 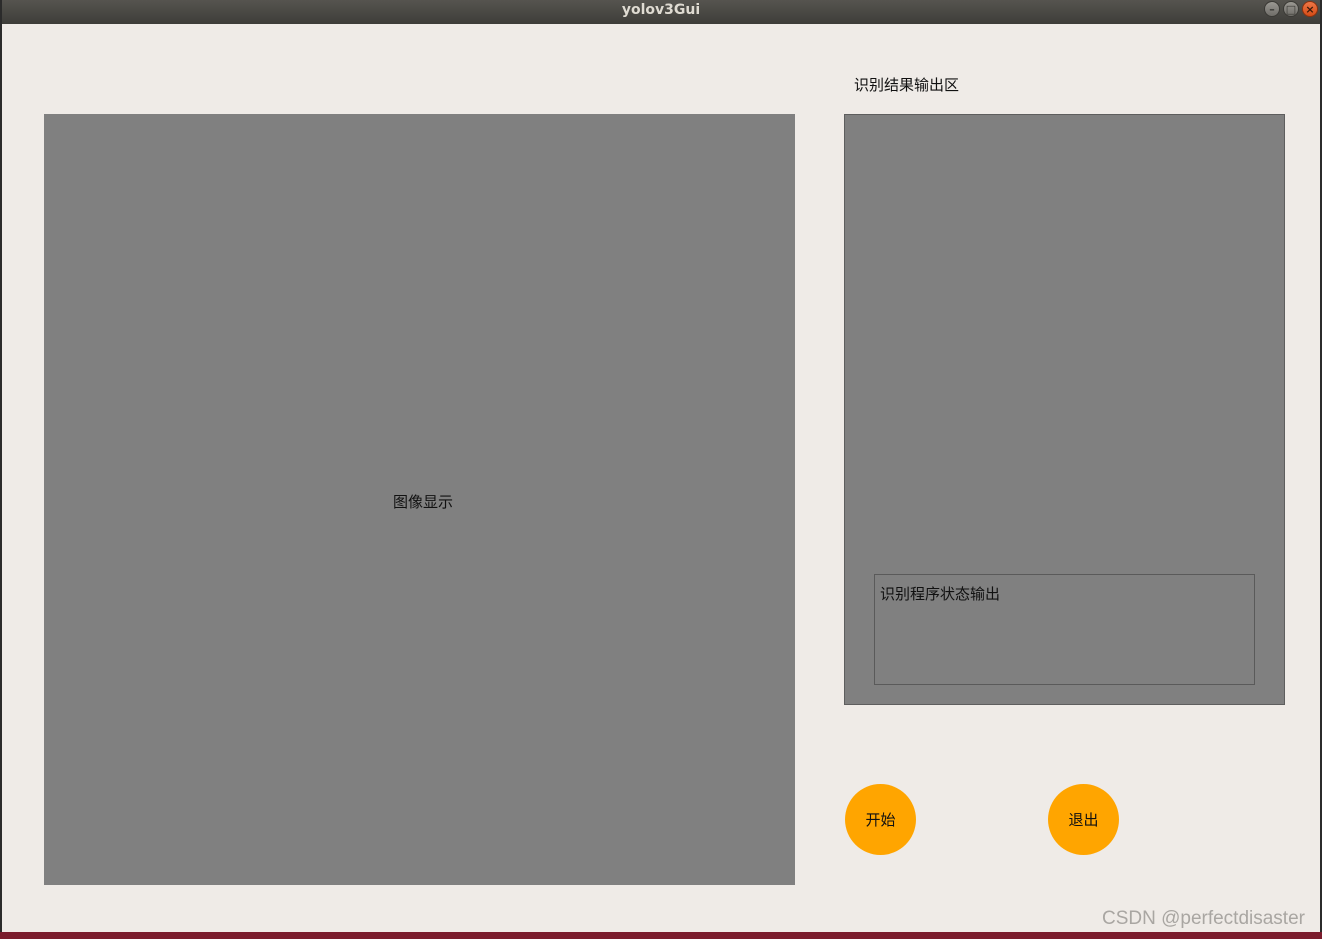 What do you see at coordinates (1203, 918) in the screenshot?
I see `watermark: CSDN @perfectdisaster` at bounding box center [1203, 918].